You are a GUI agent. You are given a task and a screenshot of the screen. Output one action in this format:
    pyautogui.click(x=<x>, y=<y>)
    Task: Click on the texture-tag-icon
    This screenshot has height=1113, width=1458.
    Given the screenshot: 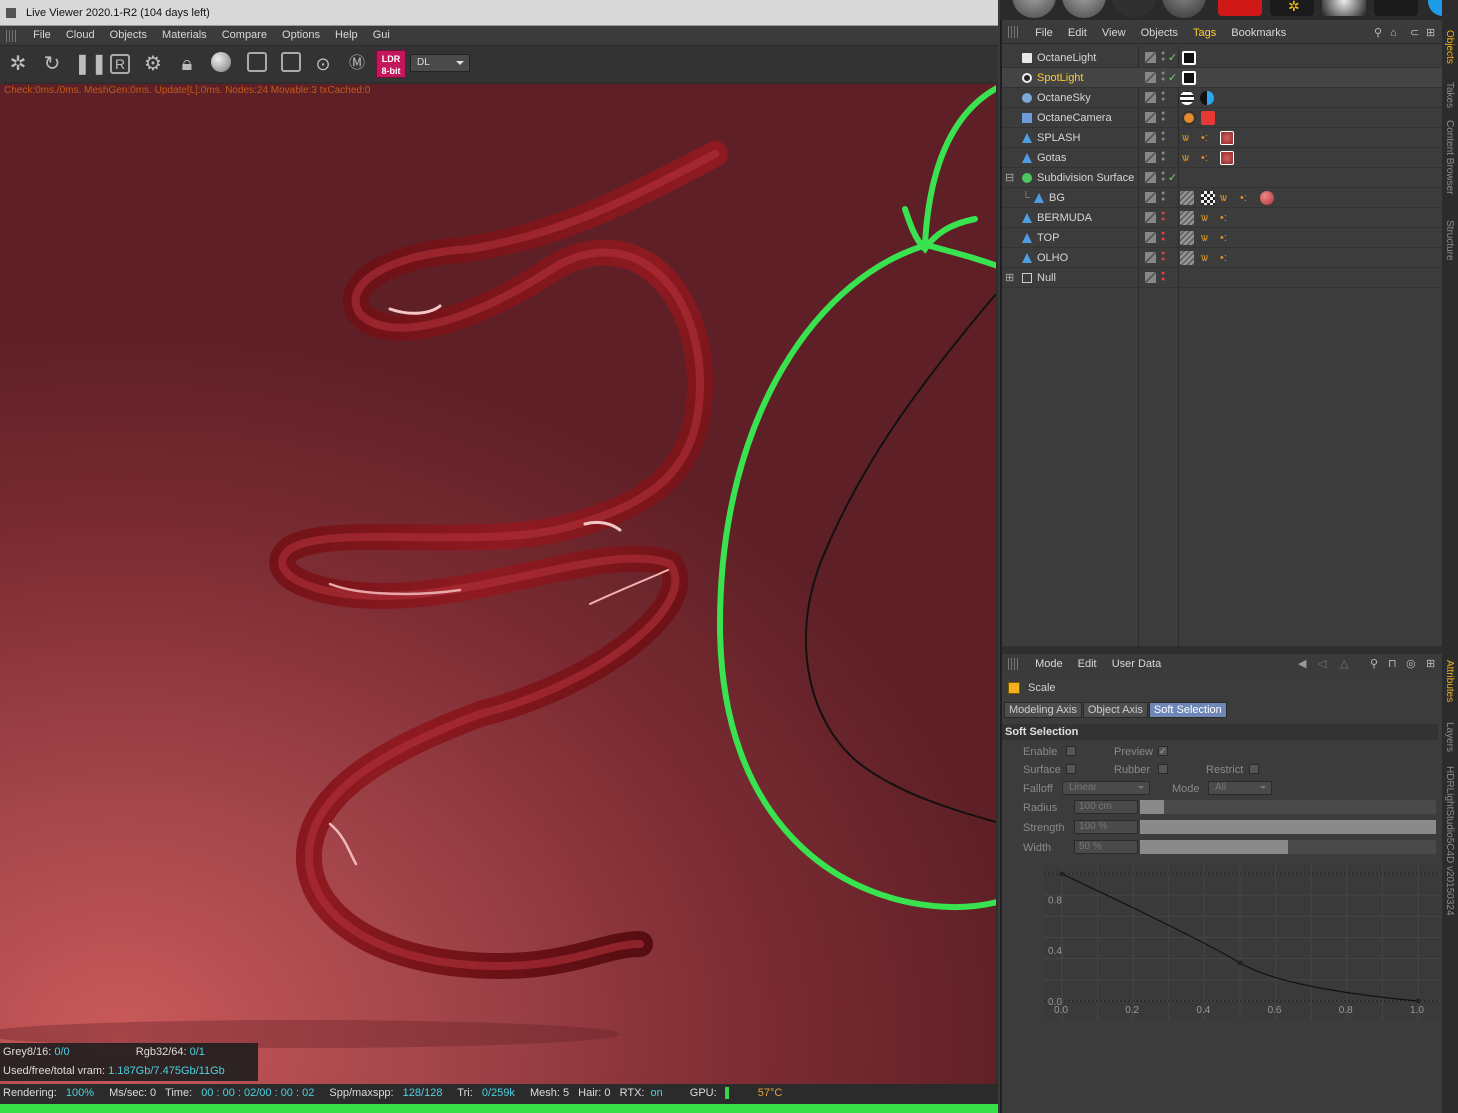 What is the action you would take?
    pyautogui.click(x=1208, y=198)
    